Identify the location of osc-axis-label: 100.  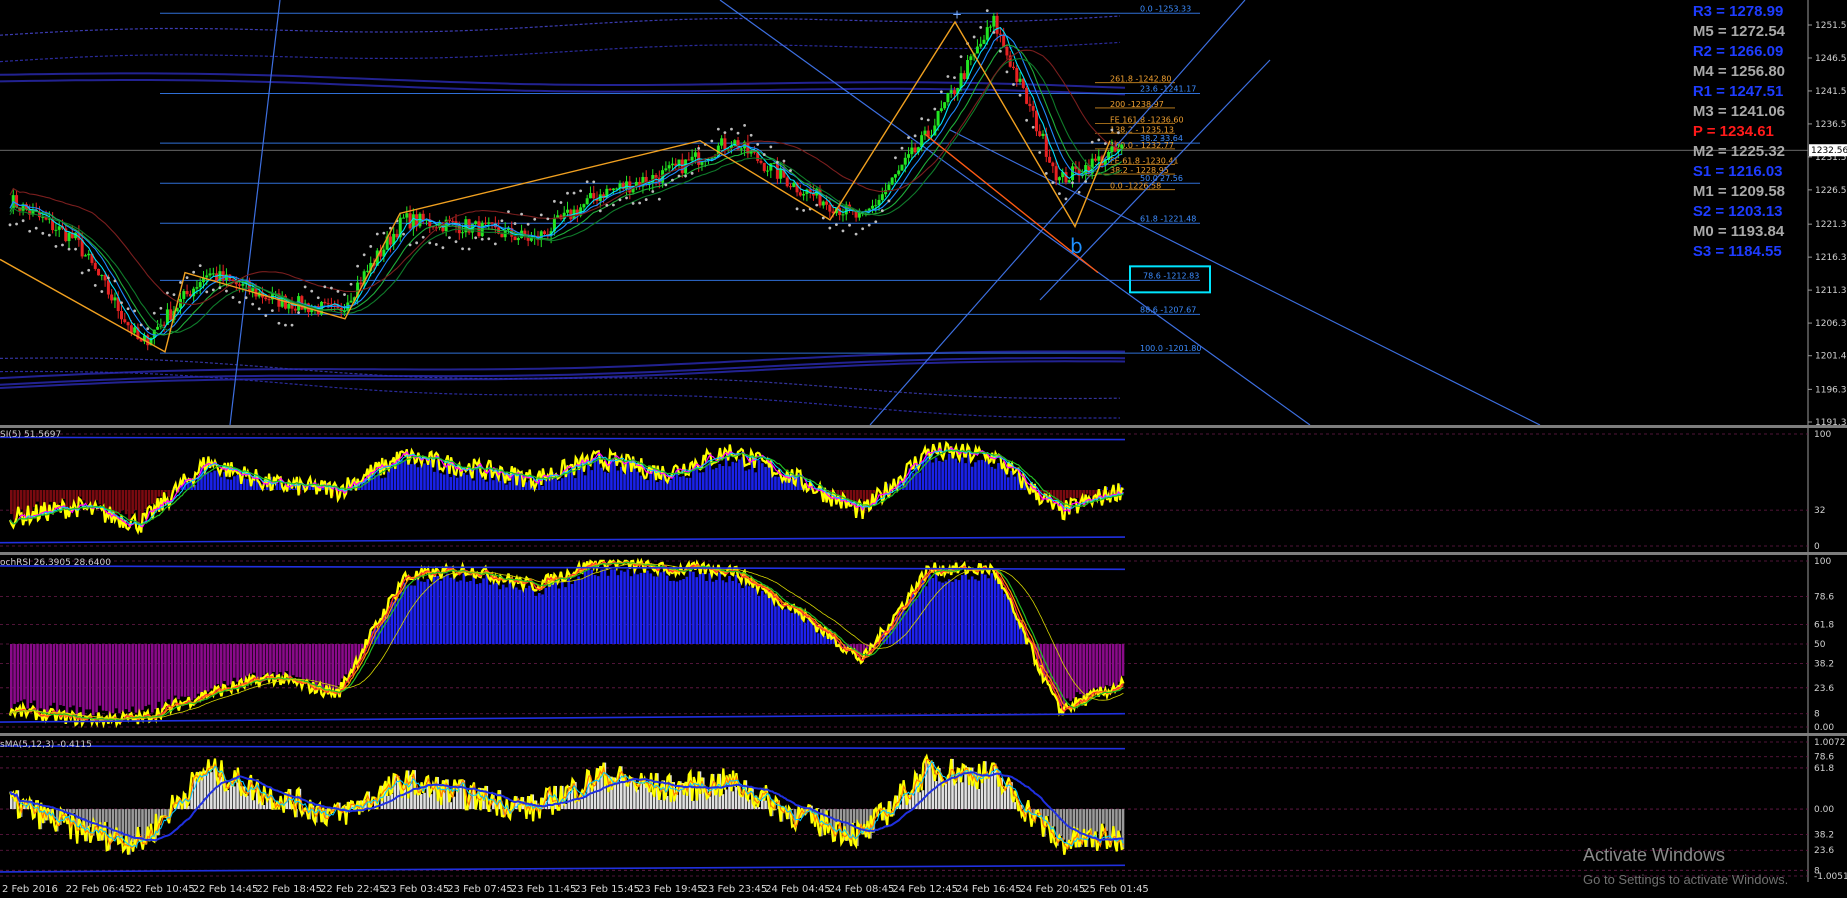
(1822, 435).